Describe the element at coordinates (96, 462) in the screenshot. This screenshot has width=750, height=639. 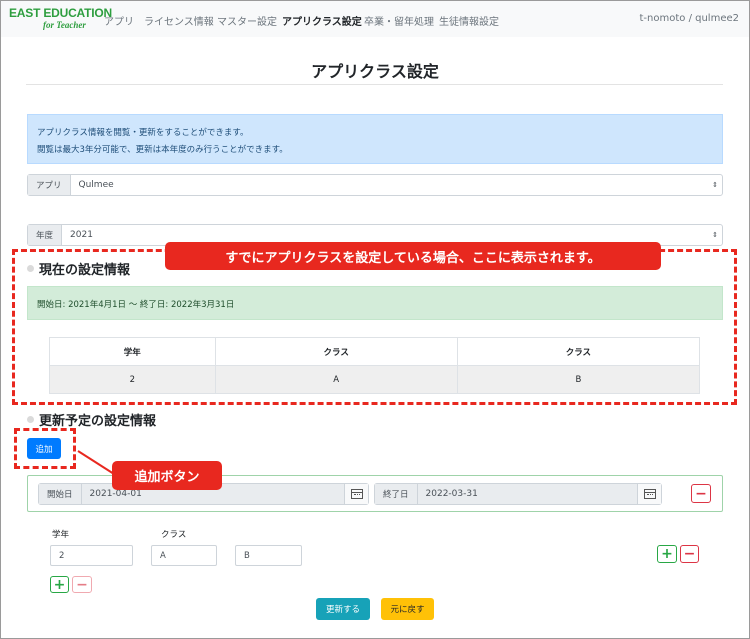
I see `annotation-arrow` at that location.